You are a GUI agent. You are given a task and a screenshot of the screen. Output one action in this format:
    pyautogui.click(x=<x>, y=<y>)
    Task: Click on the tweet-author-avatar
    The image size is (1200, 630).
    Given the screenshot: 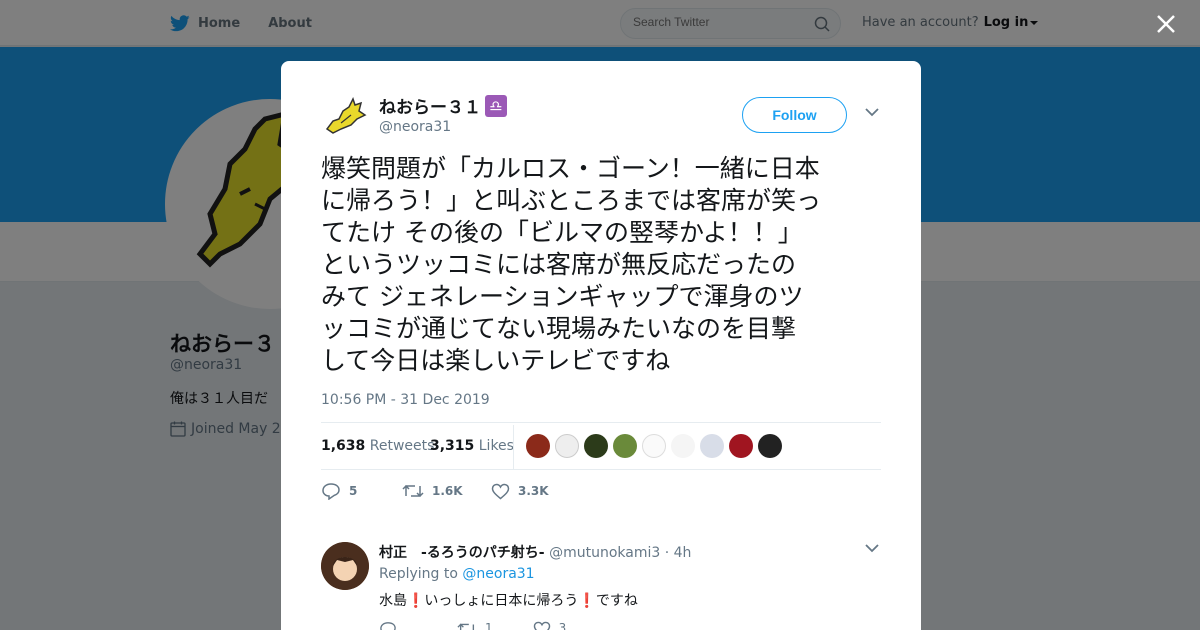 What is the action you would take?
    pyautogui.click(x=345, y=117)
    